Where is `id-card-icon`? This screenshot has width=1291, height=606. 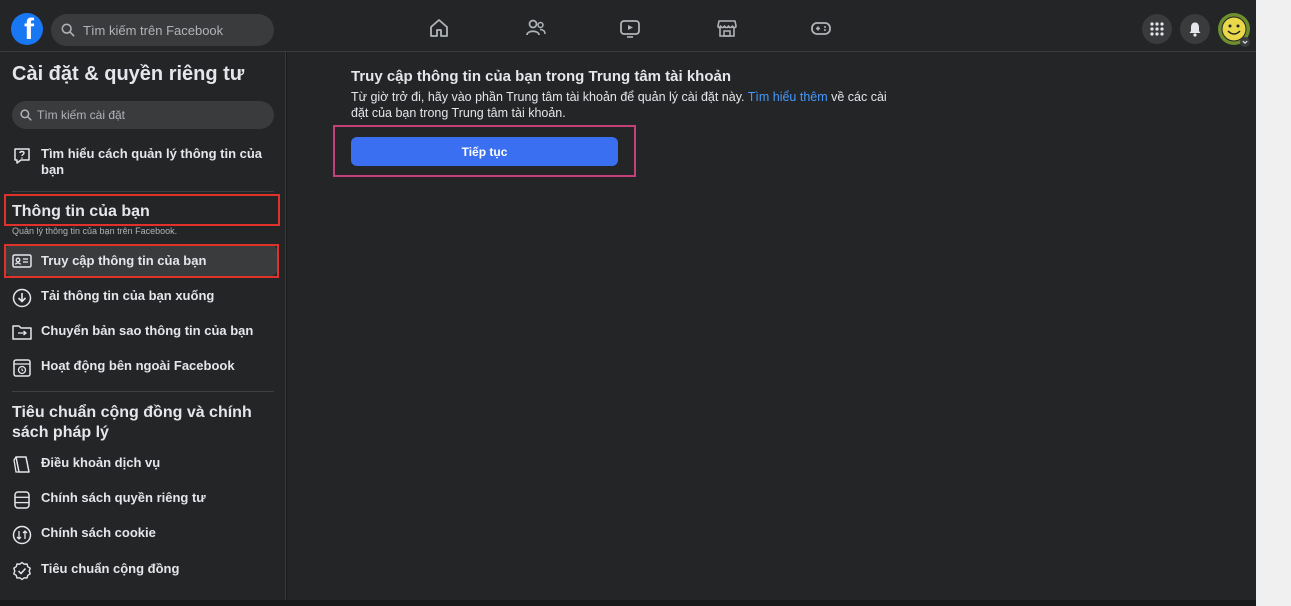 id-card-icon is located at coordinates (22, 261).